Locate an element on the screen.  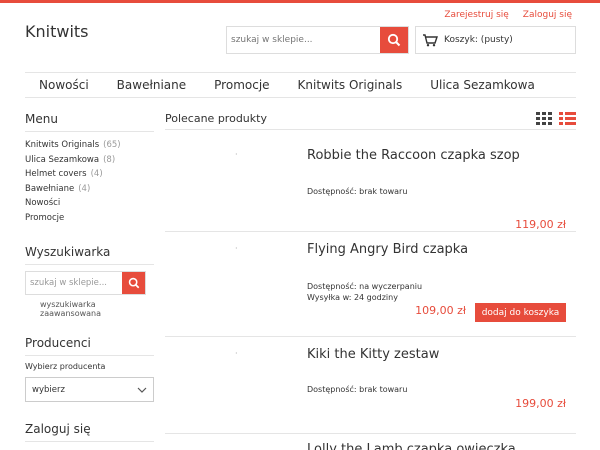
advanced-search-link: wyszukiwarka zaawansowana is located at coordinates (97, 309).